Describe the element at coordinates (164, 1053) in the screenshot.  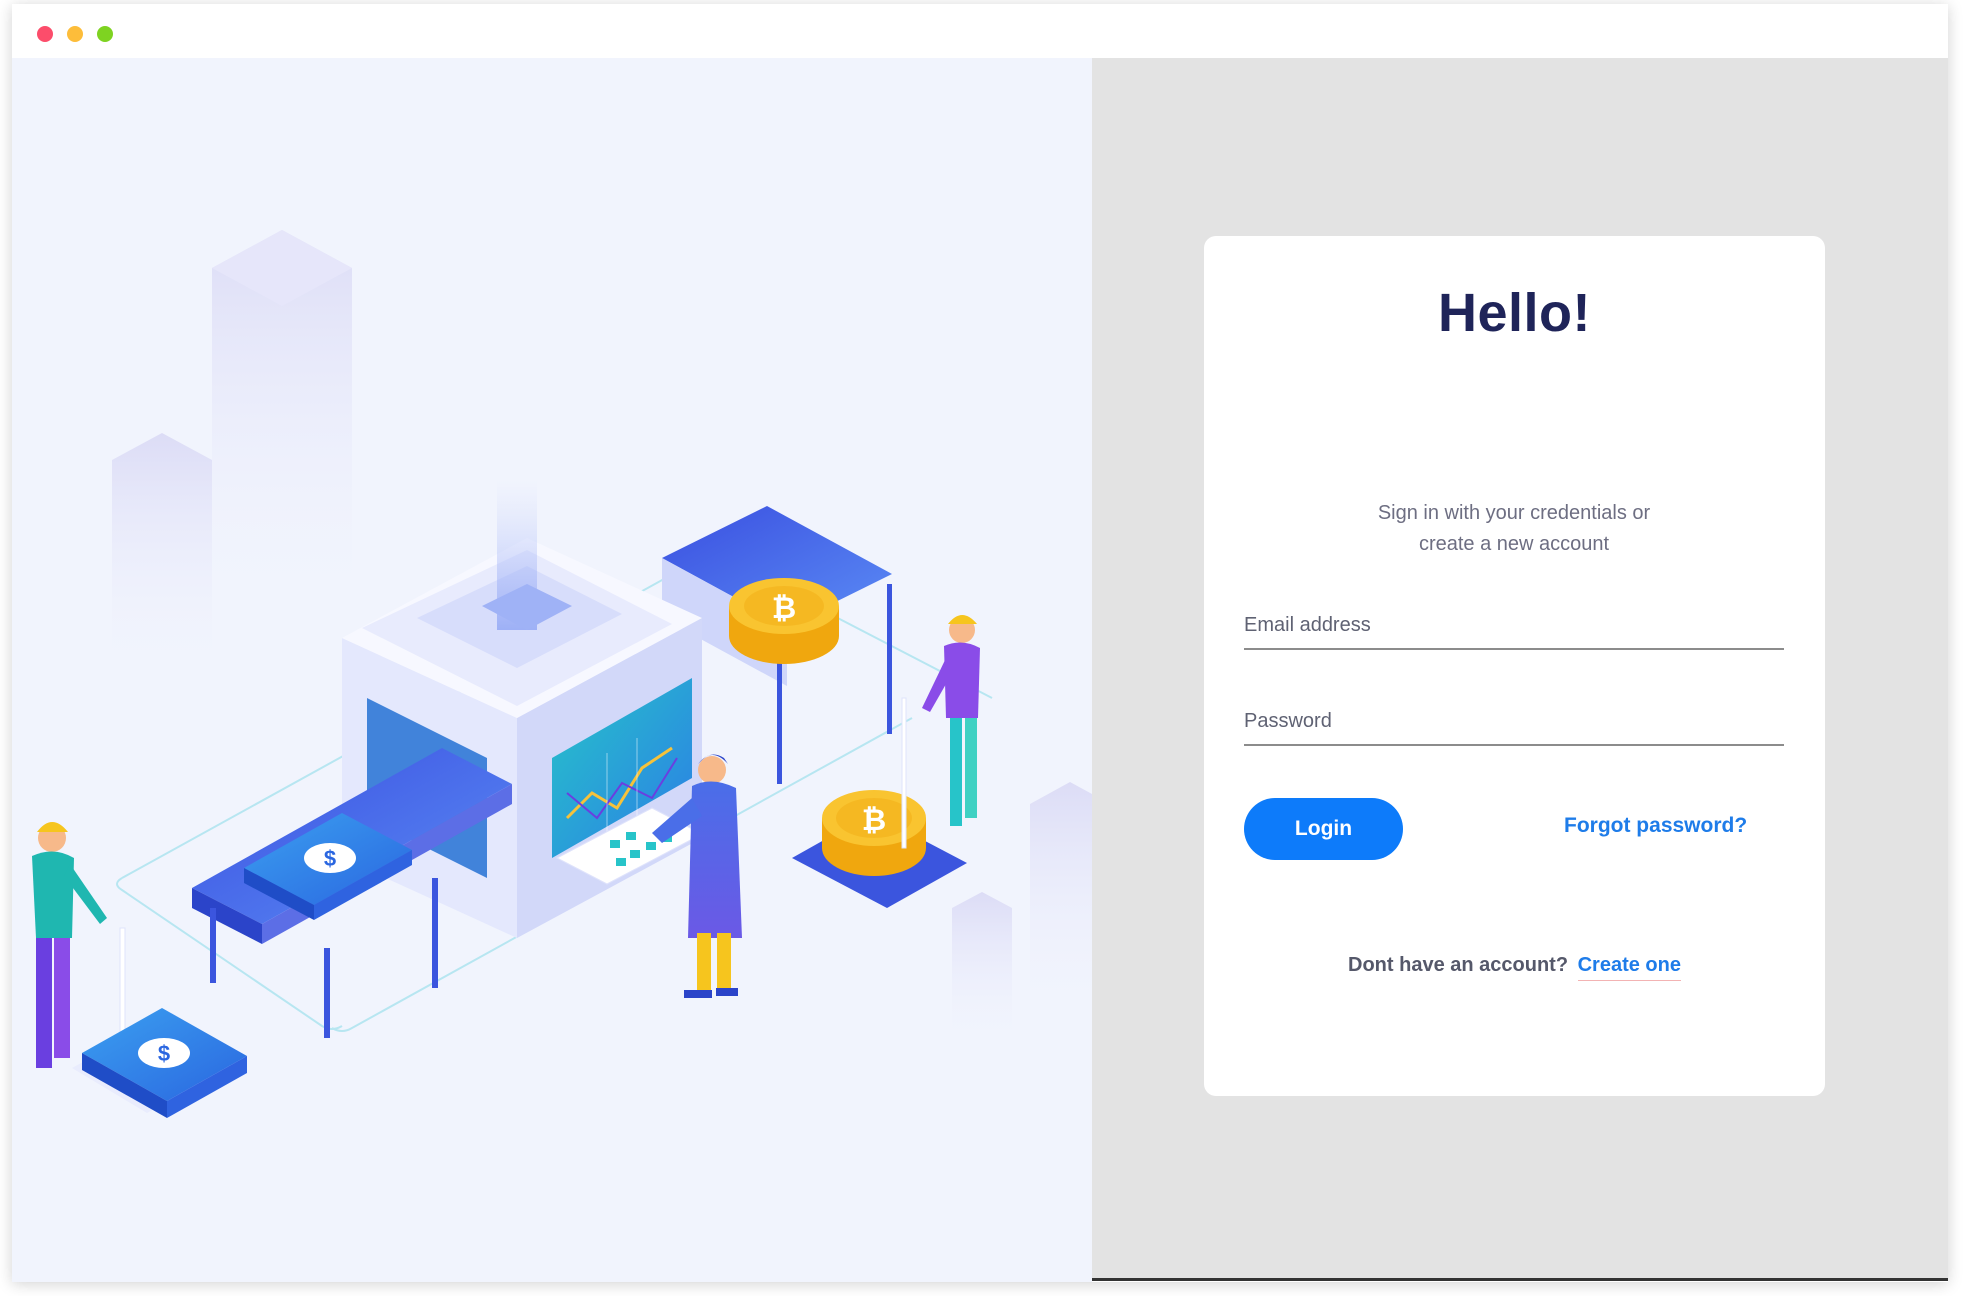
I see `bill-dollar-sign-2: $` at that location.